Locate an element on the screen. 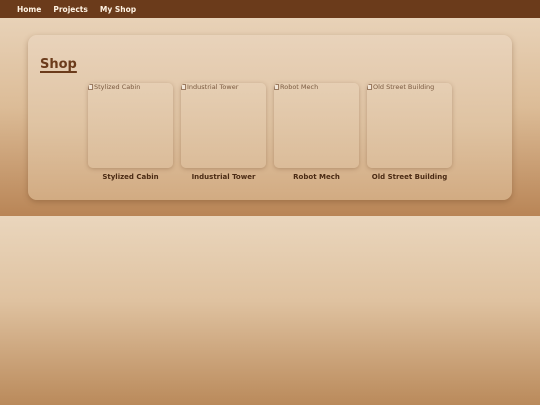 The width and height of the screenshot is (540, 405). product-card-robot-mech: Robot Mech Robot Mech is located at coordinates (316, 132).